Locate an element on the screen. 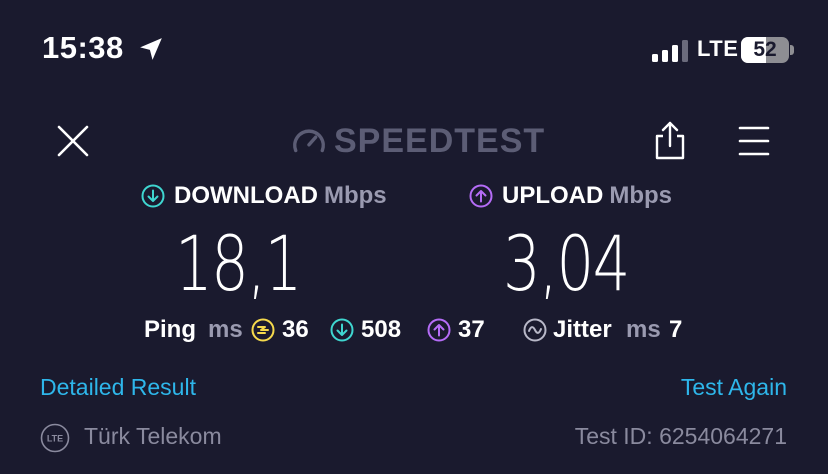 Image resolution: width=828 pixels, height=474 pixels. download-speed-value: 18,1 is located at coordinates (238, 263).